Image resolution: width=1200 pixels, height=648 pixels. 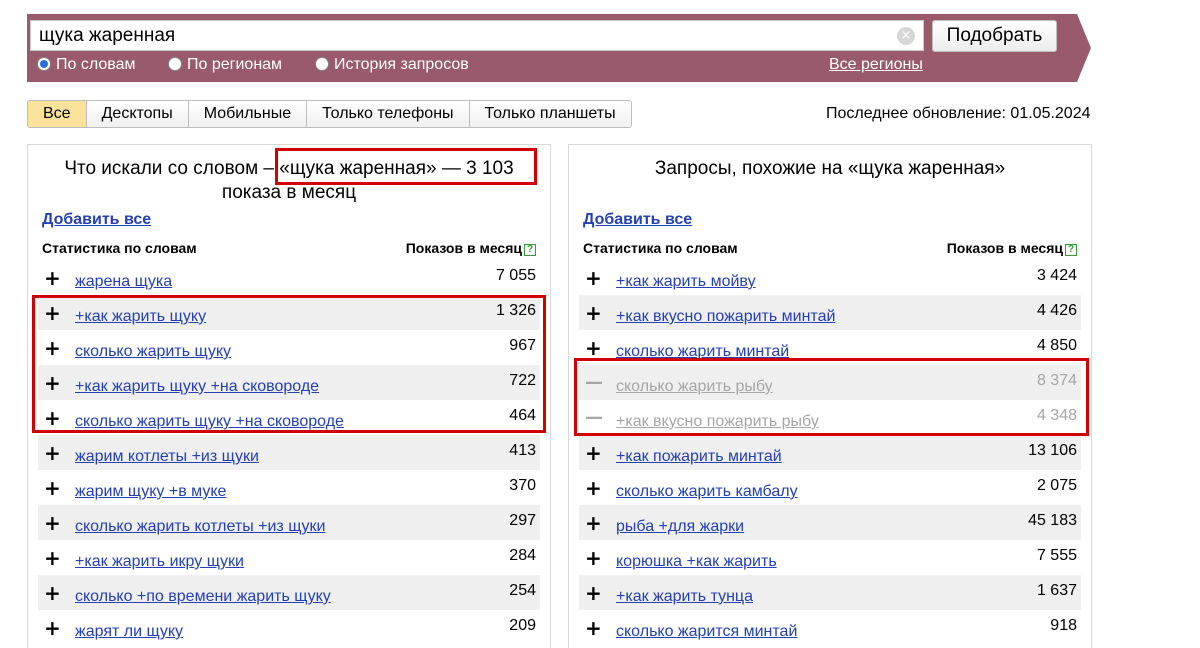 What do you see at coordinates (96, 64) in the screenshot?
I see `radio-label: По словам` at bounding box center [96, 64].